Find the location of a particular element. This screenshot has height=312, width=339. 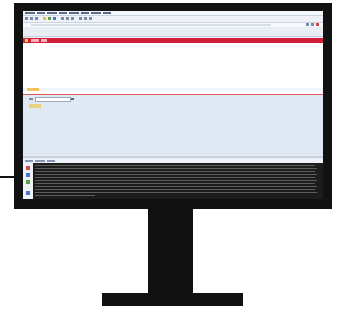

address-input is located at coordinates (151, 25).